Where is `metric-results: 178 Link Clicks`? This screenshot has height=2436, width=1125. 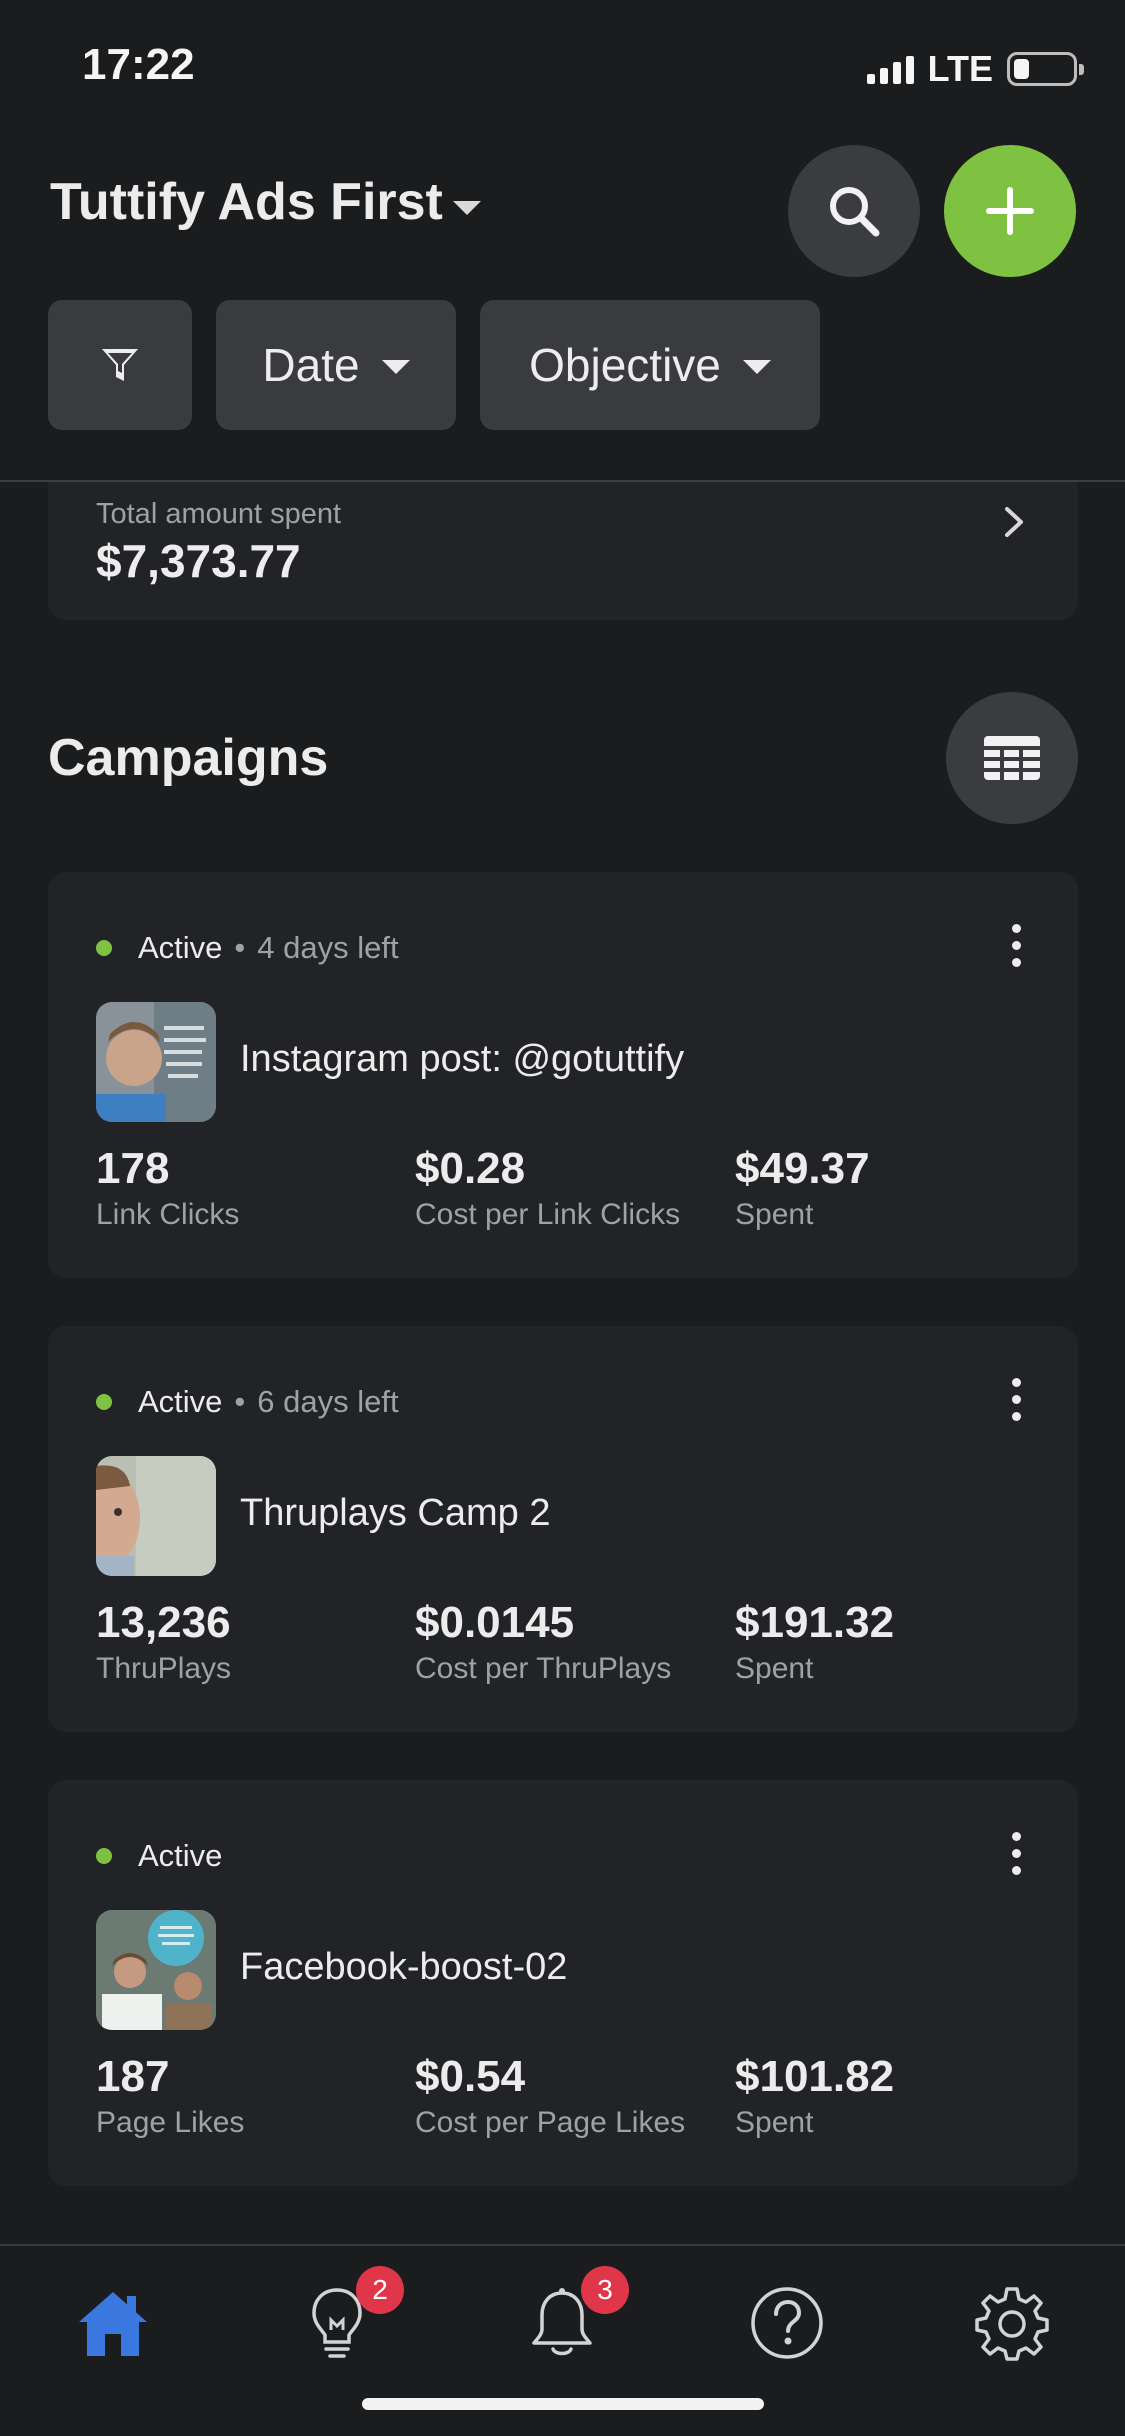
metric-results: 178 Link Clicks is located at coordinates (167, 1188).